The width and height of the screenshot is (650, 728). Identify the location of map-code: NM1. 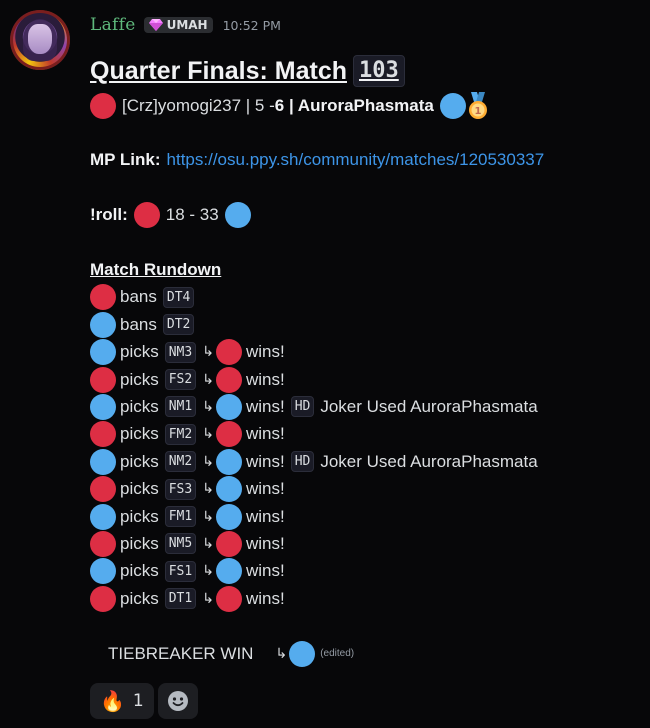
(180, 407).